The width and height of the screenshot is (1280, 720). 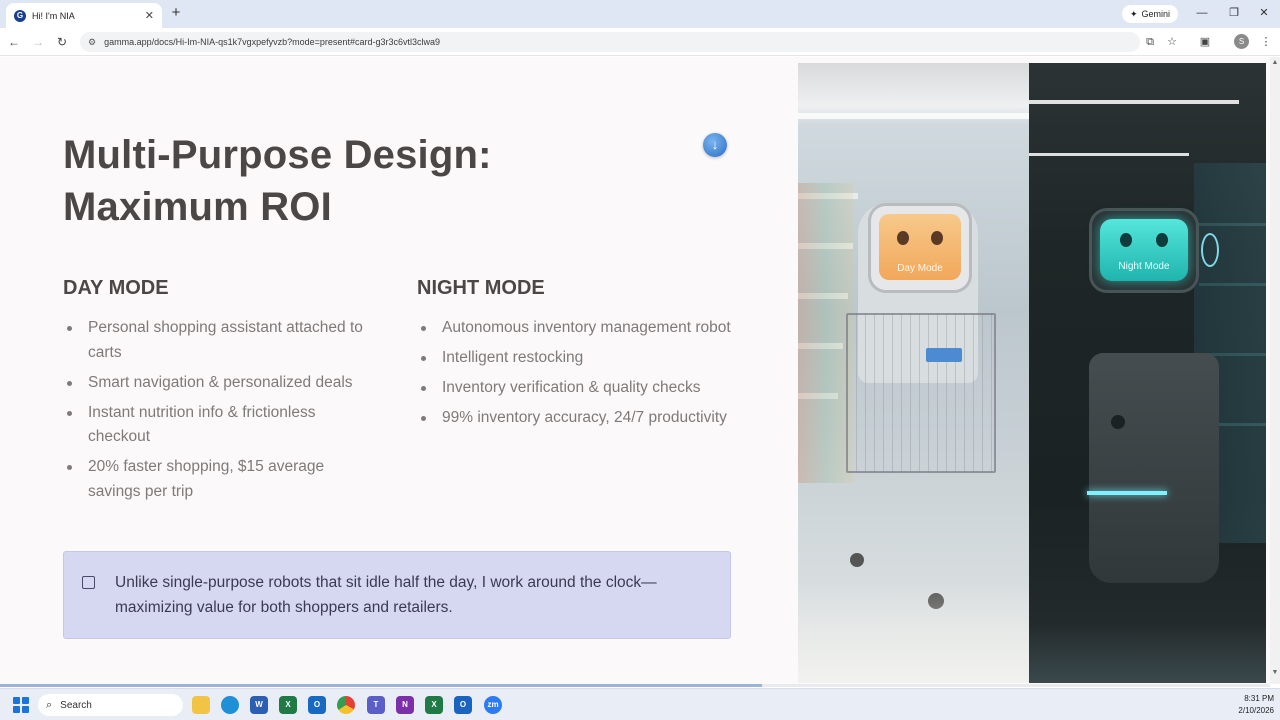 What do you see at coordinates (405, 705) in the screenshot?
I see `onenote-icon: N` at bounding box center [405, 705].